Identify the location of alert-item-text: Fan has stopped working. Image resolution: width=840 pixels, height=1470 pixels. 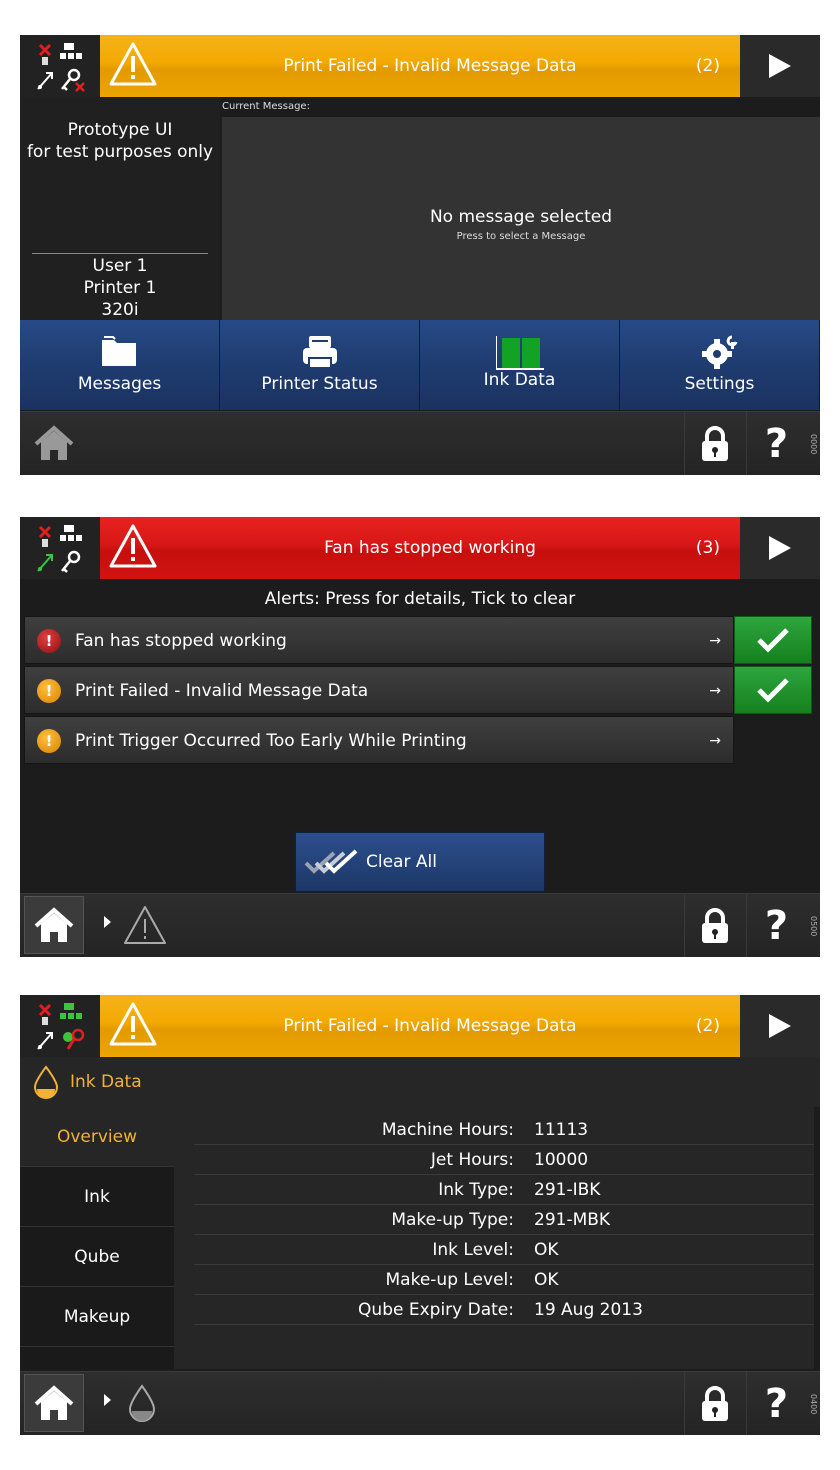
(181, 641).